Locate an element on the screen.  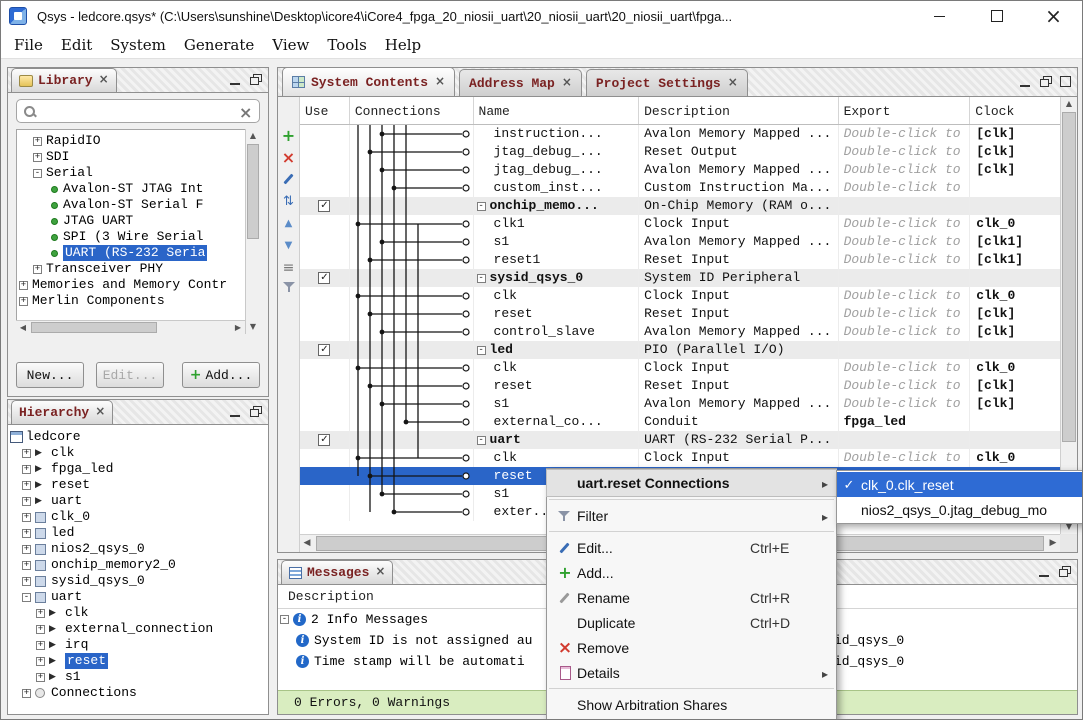
menu-item: Edit is located at coordinates (76, 45).